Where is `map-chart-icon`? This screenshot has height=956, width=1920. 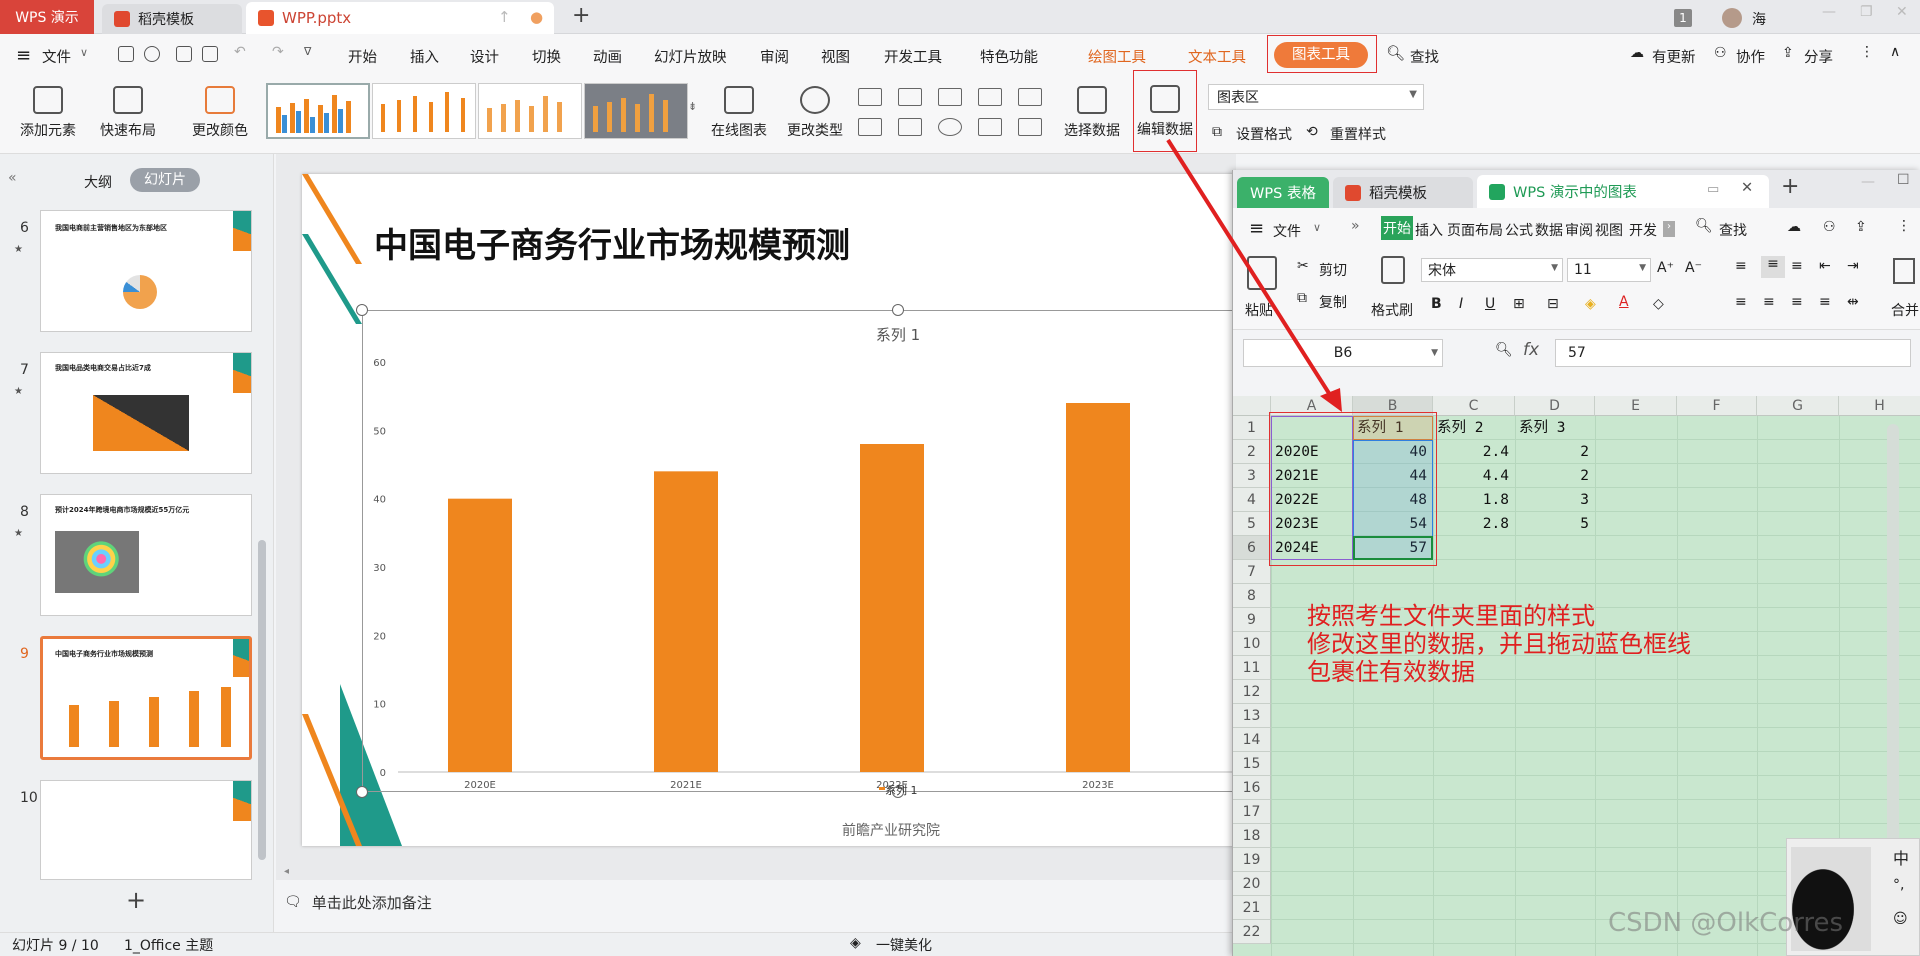 map-chart-icon is located at coordinates (870, 127).